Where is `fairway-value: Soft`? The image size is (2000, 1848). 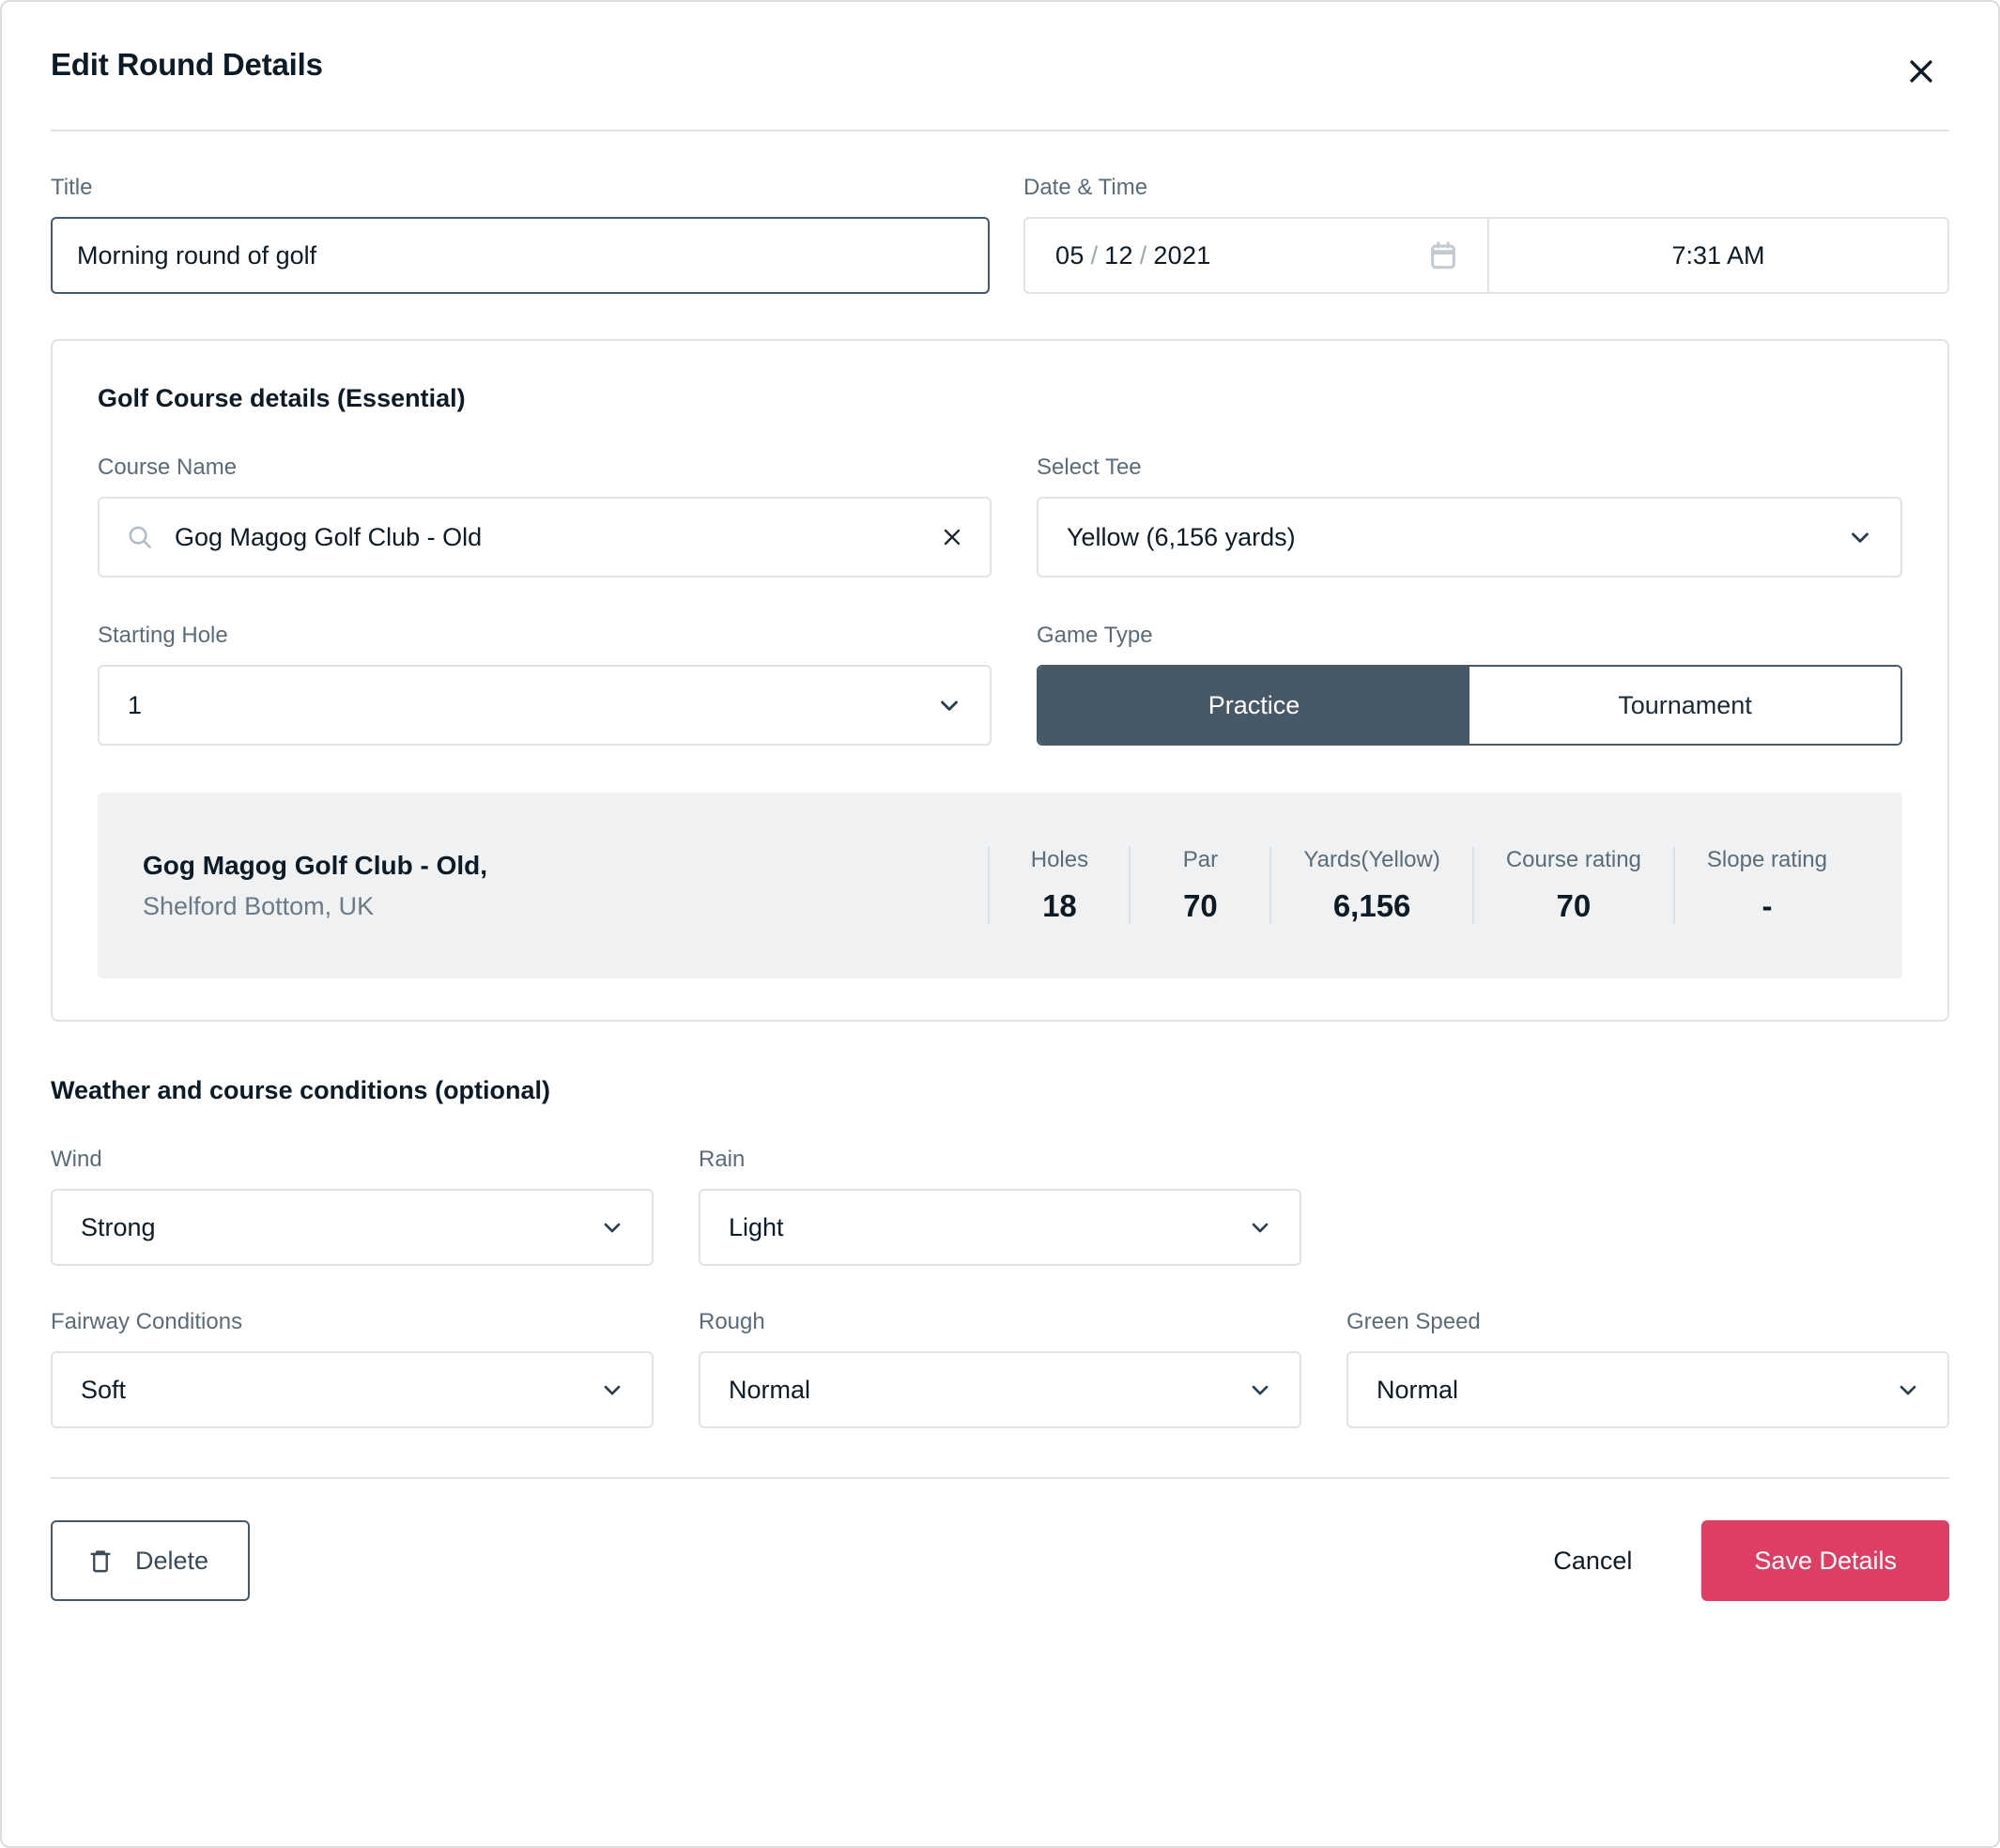
fairway-value: Soft is located at coordinates (104, 1389).